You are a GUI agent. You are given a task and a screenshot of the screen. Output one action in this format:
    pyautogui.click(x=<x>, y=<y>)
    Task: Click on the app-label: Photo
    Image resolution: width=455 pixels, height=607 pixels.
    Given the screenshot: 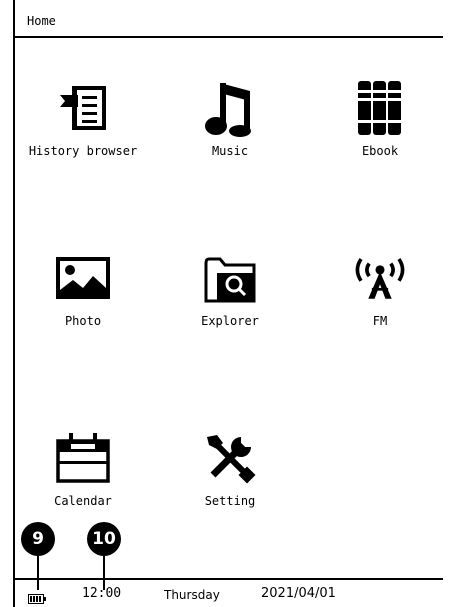 What is the action you would take?
    pyautogui.click(x=83, y=321)
    